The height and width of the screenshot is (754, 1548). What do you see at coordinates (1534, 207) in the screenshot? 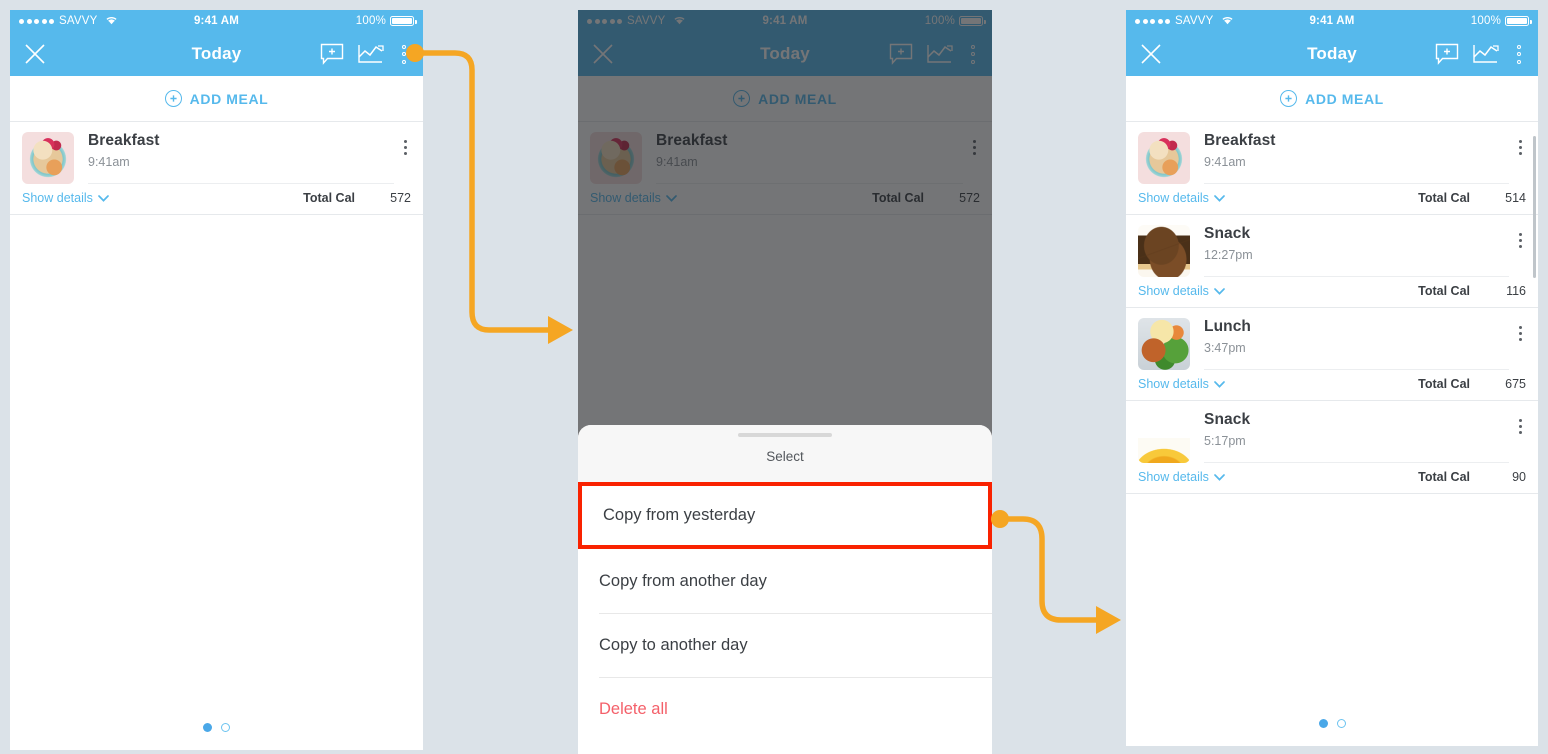
I see `scrollbar` at bounding box center [1534, 207].